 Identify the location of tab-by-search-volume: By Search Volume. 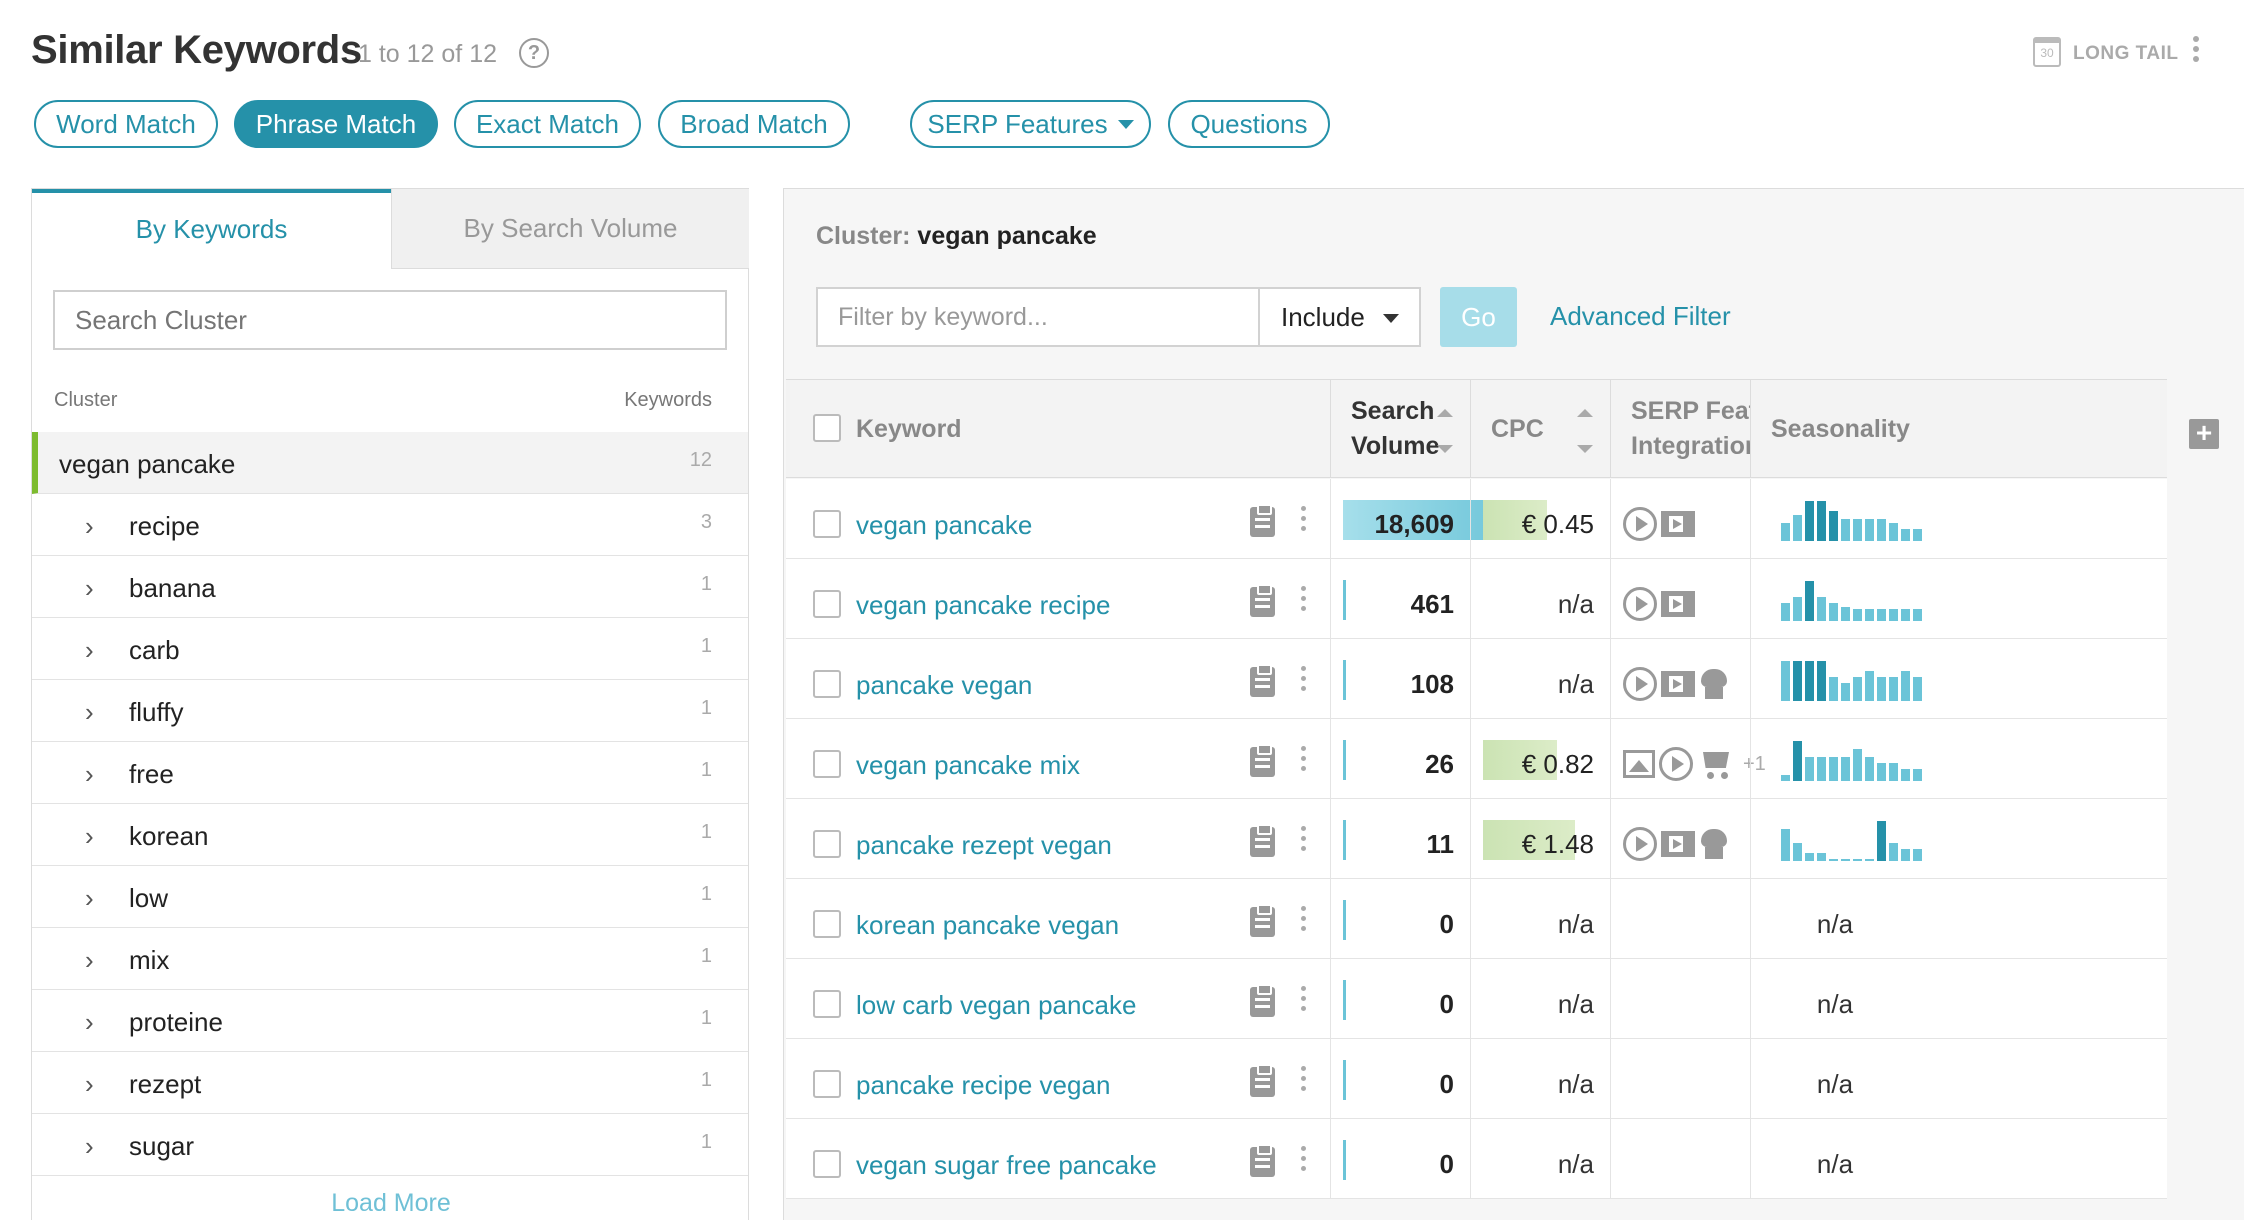
(570, 229).